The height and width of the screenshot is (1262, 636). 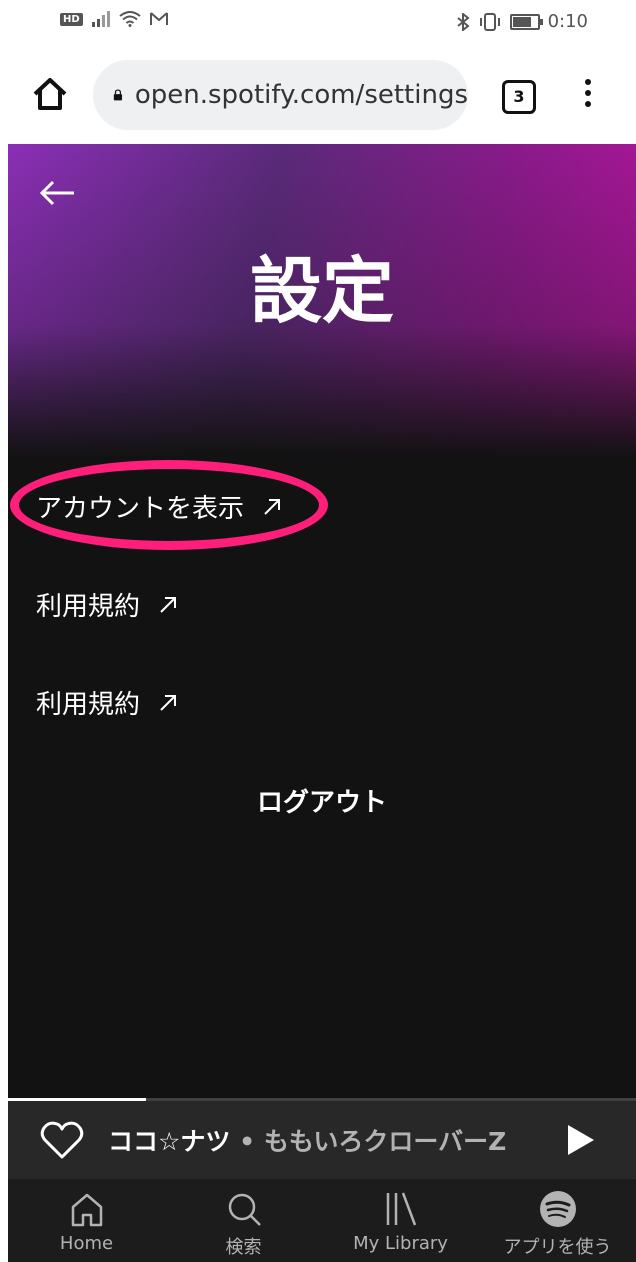 I want to click on browser-toolbar: open.spotify.com/settings 3, so click(x=318, y=94).